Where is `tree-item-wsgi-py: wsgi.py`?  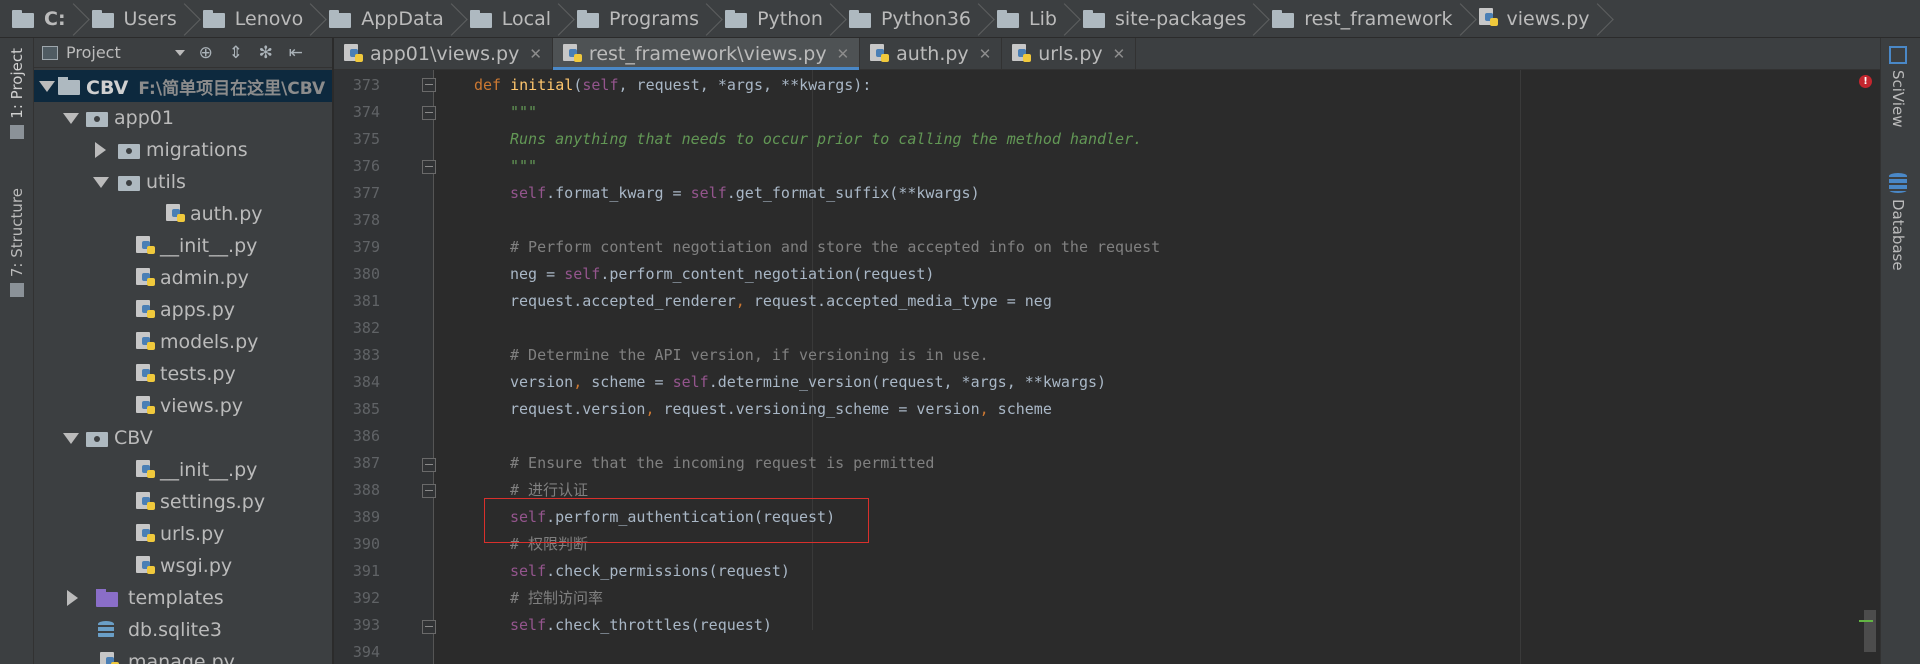 tree-item-wsgi-py: wsgi.py is located at coordinates (183, 566).